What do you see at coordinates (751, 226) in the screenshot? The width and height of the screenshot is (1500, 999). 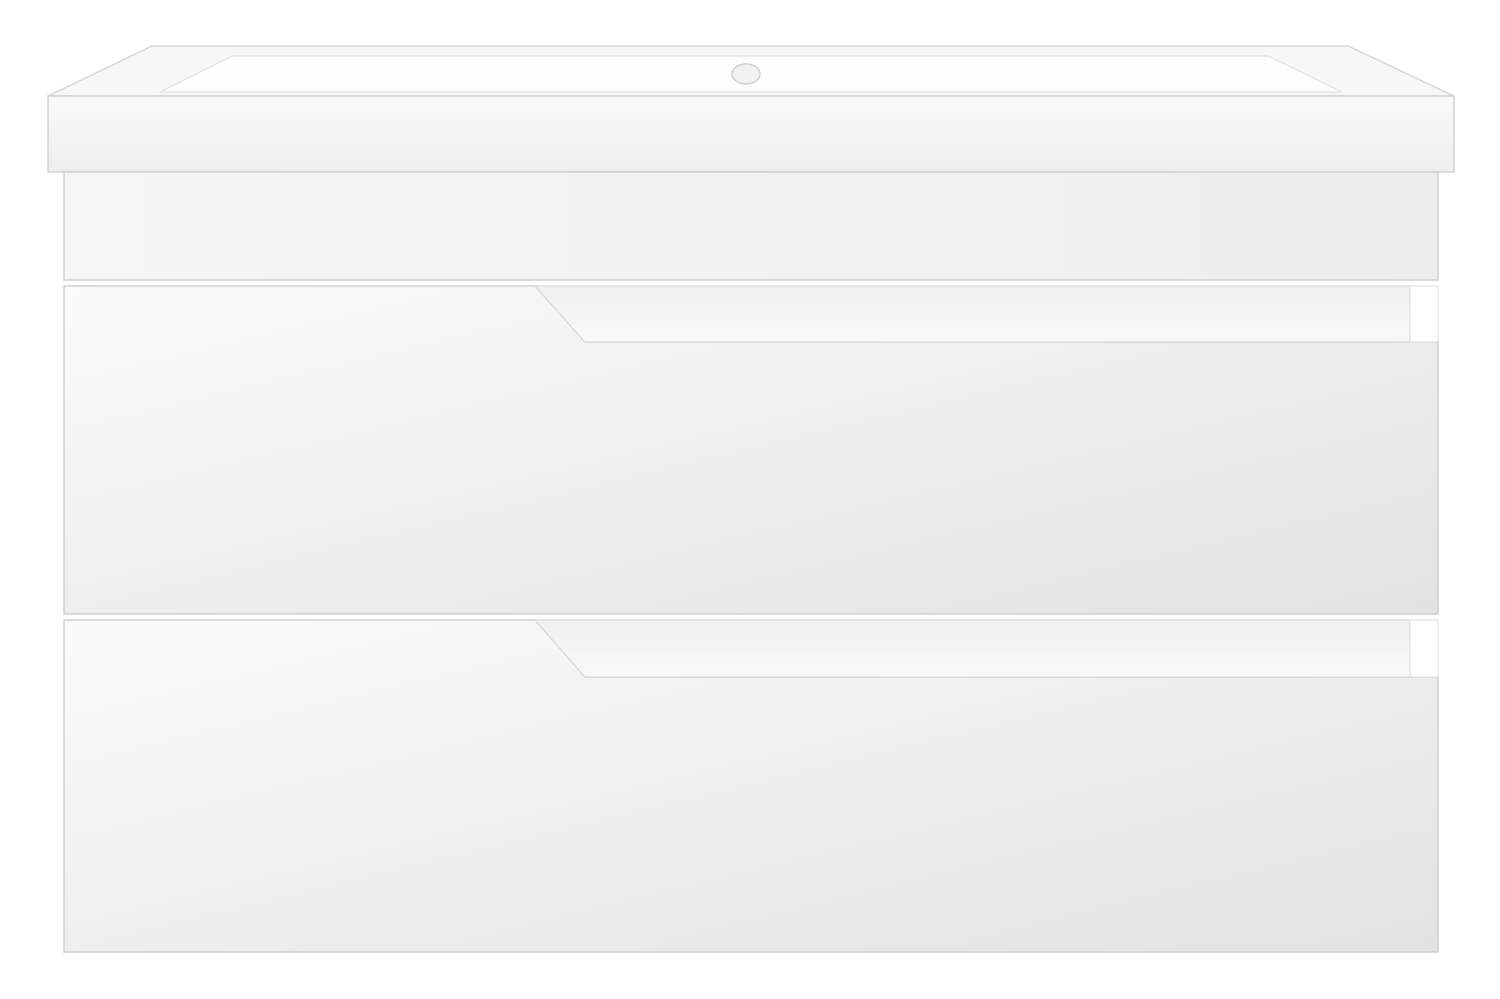 I see `cabinet-top-panel` at bounding box center [751, 226].